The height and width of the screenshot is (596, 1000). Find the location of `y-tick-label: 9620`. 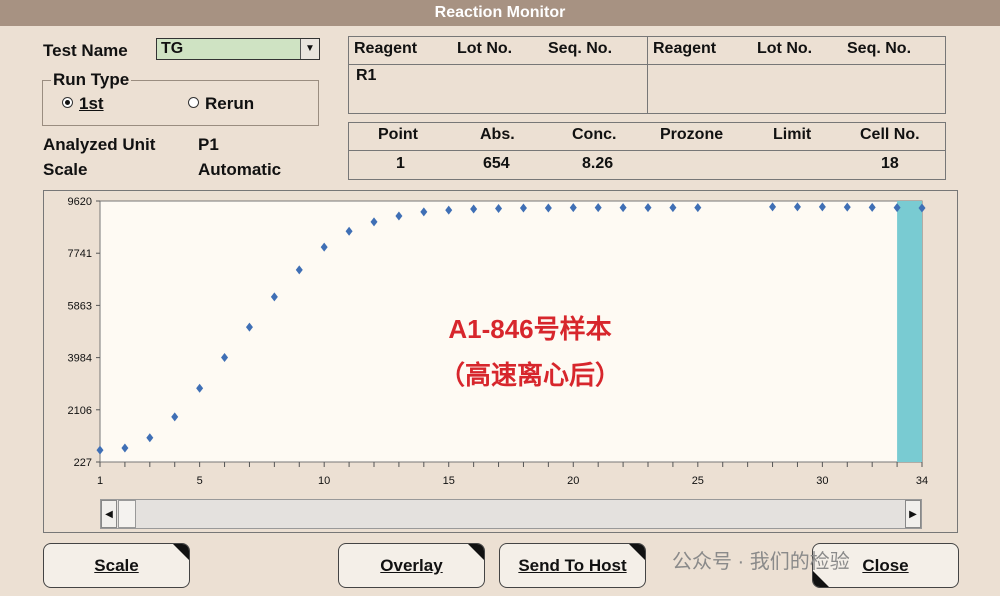

y-tick-label: 9620 is located at coordinates (80, 202).